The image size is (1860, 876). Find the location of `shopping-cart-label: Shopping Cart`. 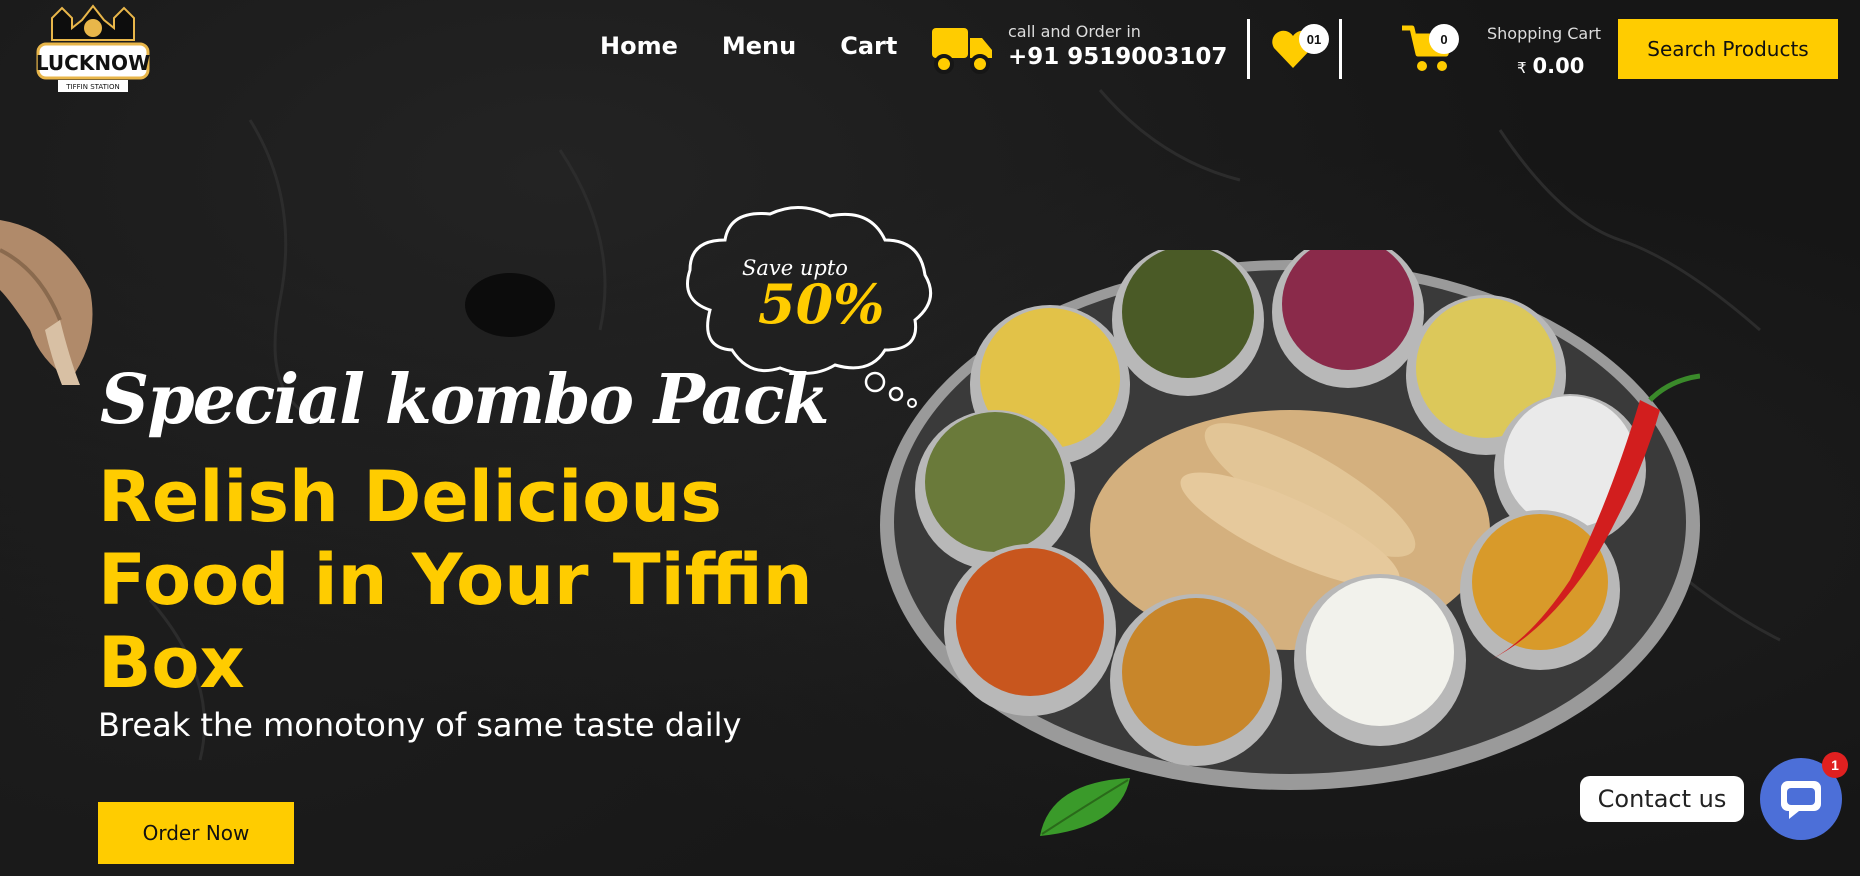

shopping-cart-label: Shopping Cart is located at coordinates (1544, 33).